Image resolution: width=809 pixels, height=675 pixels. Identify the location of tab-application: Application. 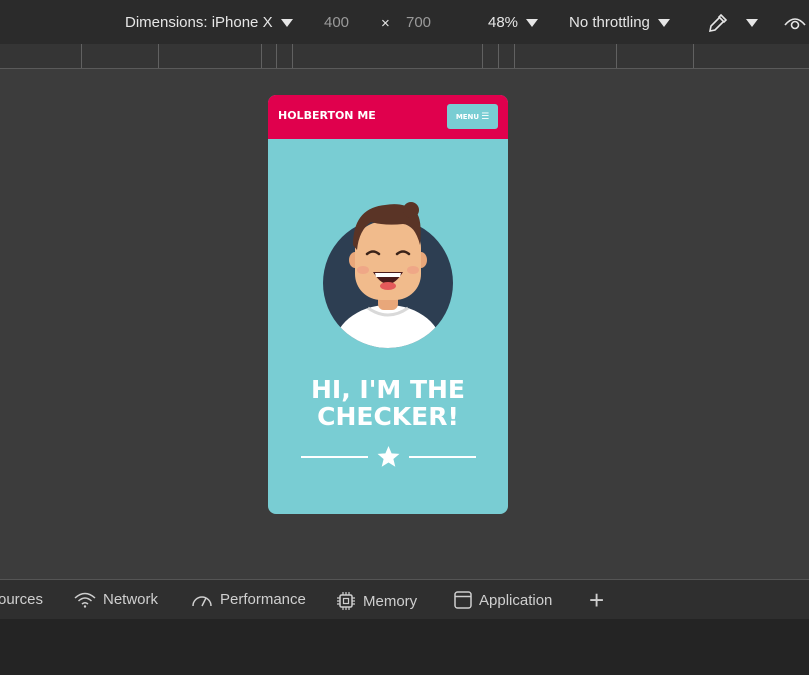
(503, 600).